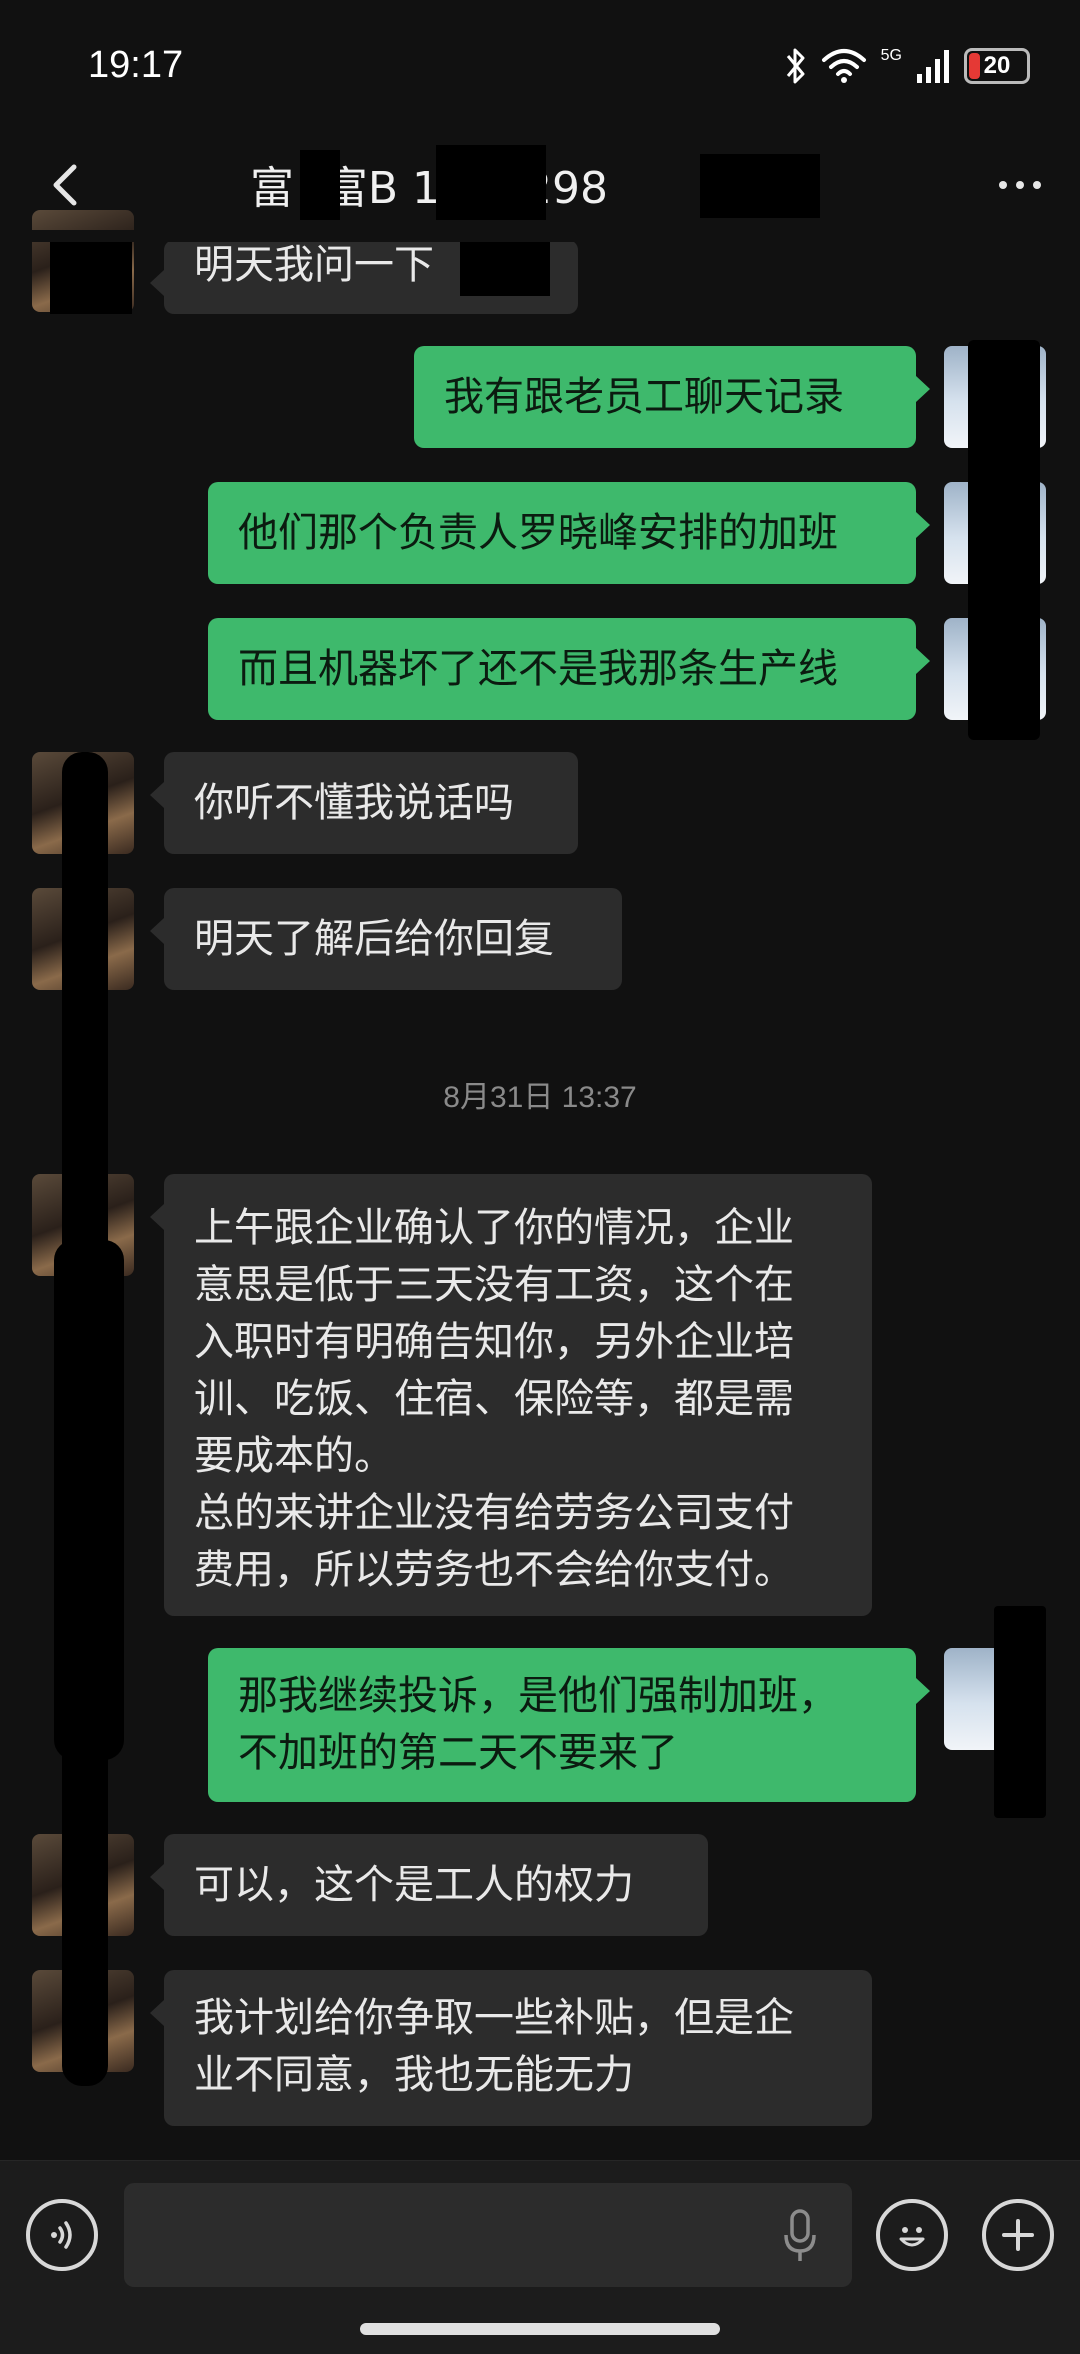  Describe the element at coordinates (488, 2235) in the screenshot. I see `message-input` at that location.